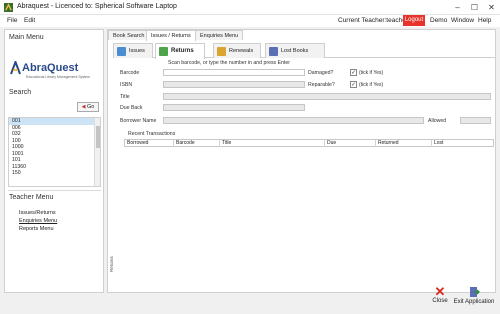 The image size is (500, 314). I want to click on go-button: ◀ Go, so click(88, 107).